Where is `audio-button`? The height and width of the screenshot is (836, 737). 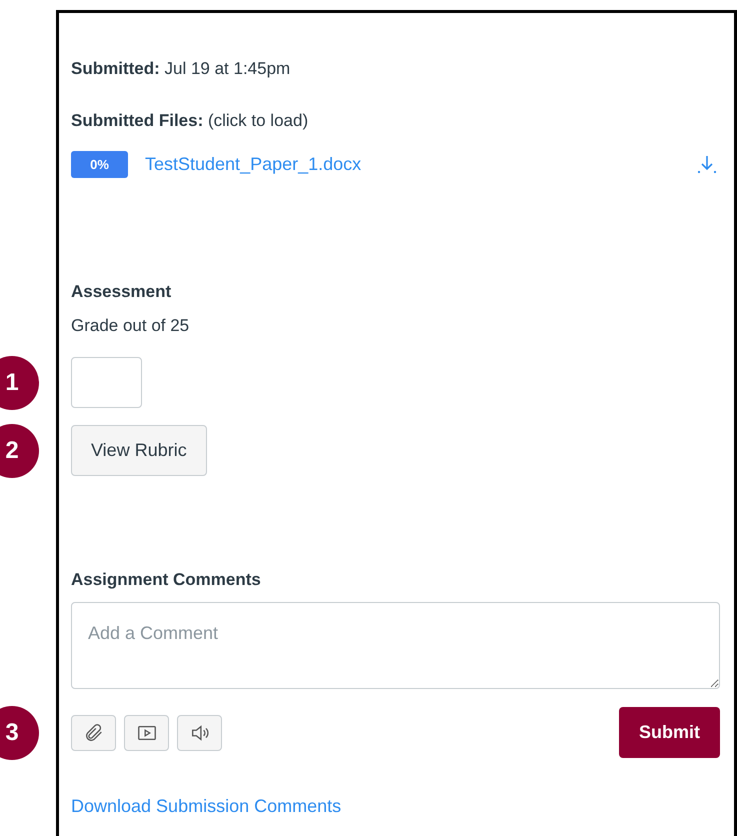
audio-button is located at coordinates (199, 732).